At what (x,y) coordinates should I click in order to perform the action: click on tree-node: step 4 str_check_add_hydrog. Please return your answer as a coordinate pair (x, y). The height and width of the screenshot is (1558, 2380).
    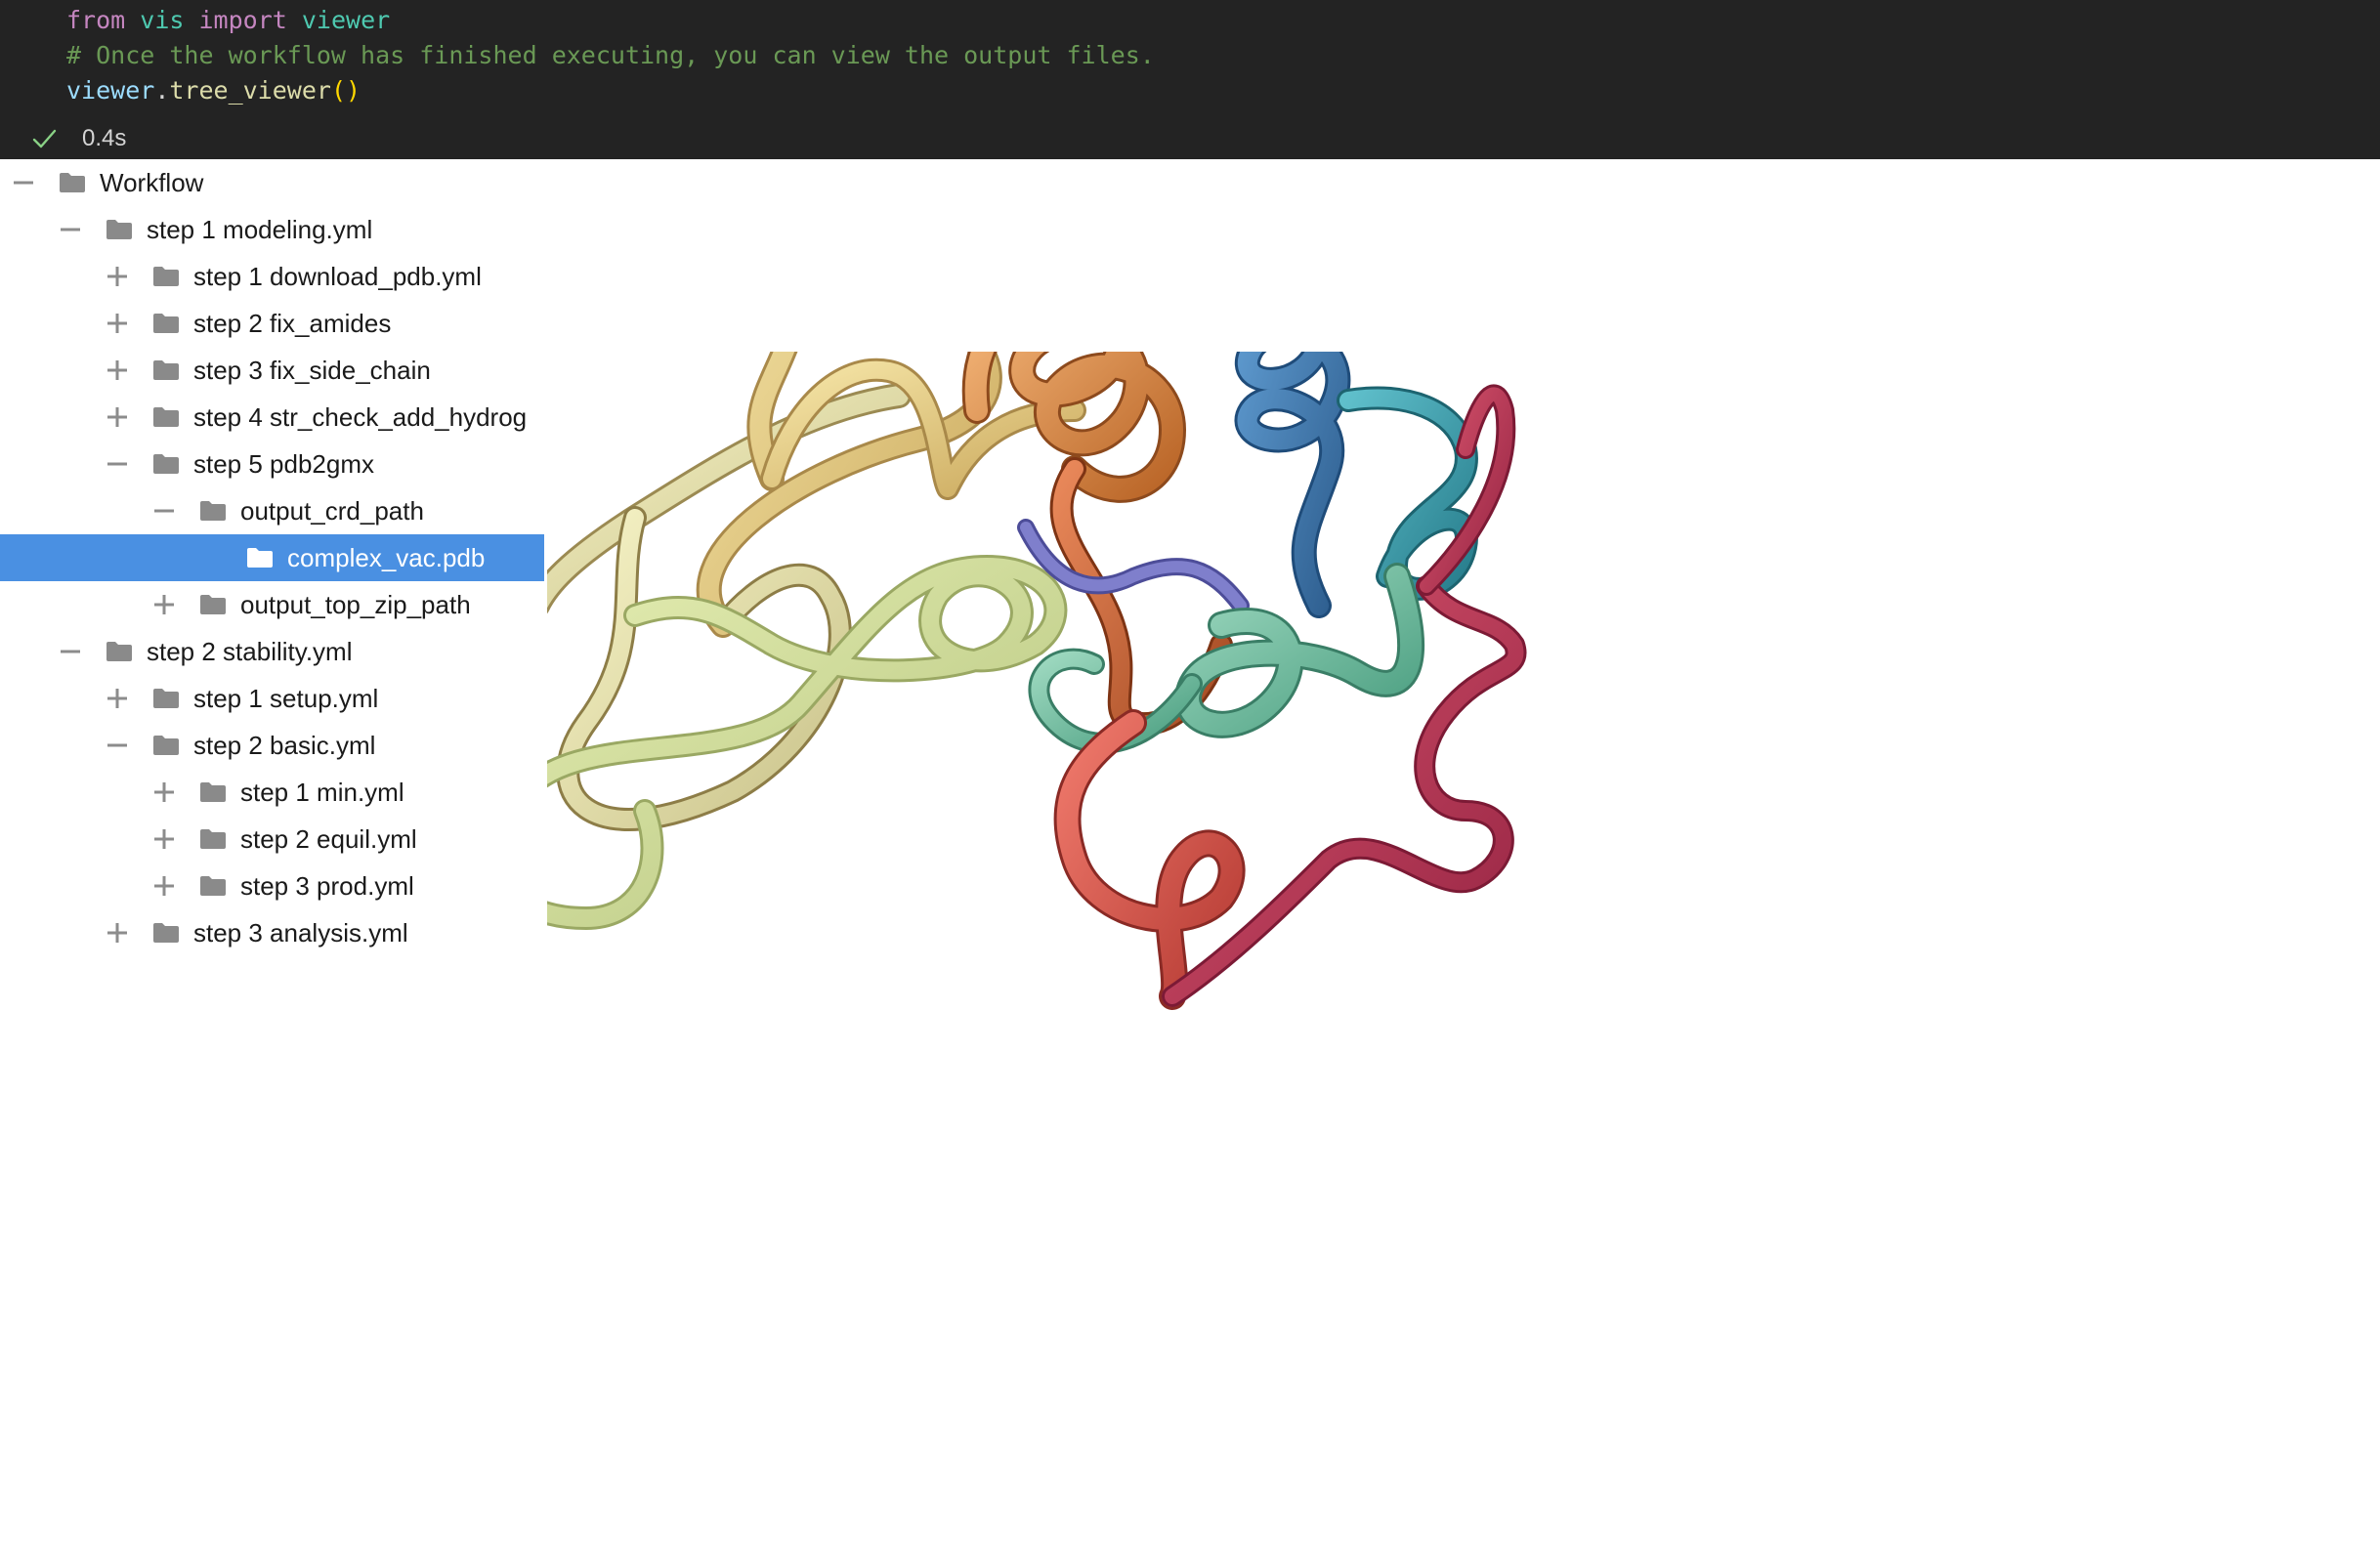
    Looking at the image, I should click on (272, 417).